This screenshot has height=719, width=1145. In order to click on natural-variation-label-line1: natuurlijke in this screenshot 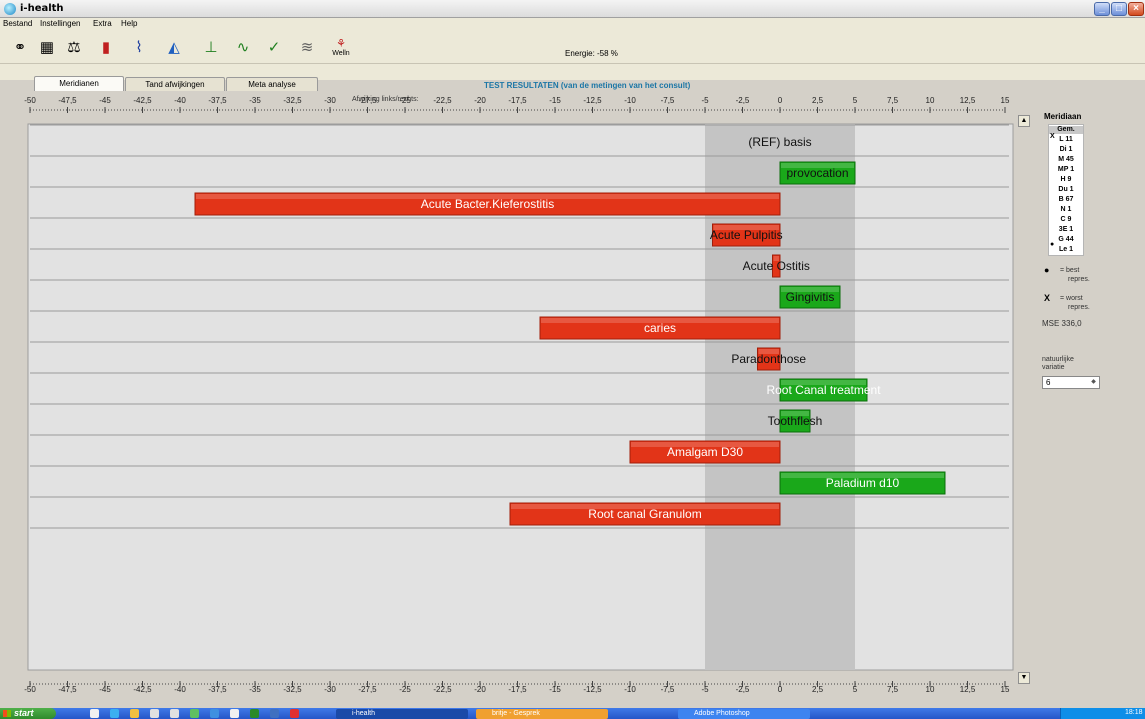, I will do `click(1058, 359)`.